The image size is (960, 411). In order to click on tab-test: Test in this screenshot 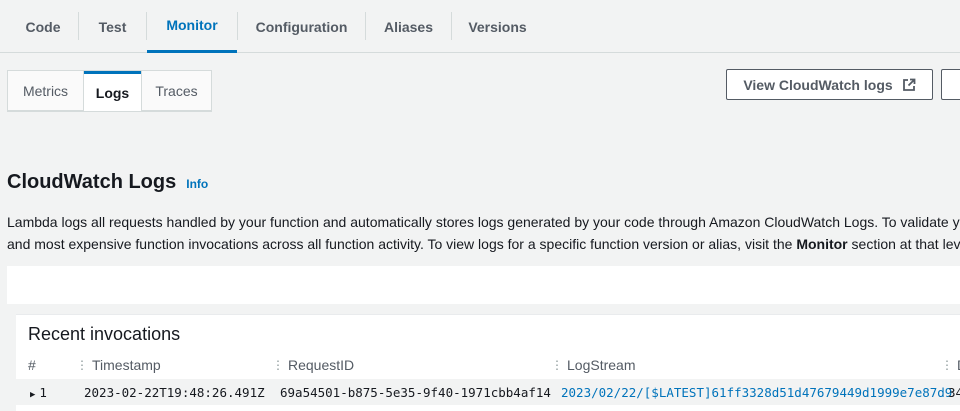, I will do `click(112, 26)`.